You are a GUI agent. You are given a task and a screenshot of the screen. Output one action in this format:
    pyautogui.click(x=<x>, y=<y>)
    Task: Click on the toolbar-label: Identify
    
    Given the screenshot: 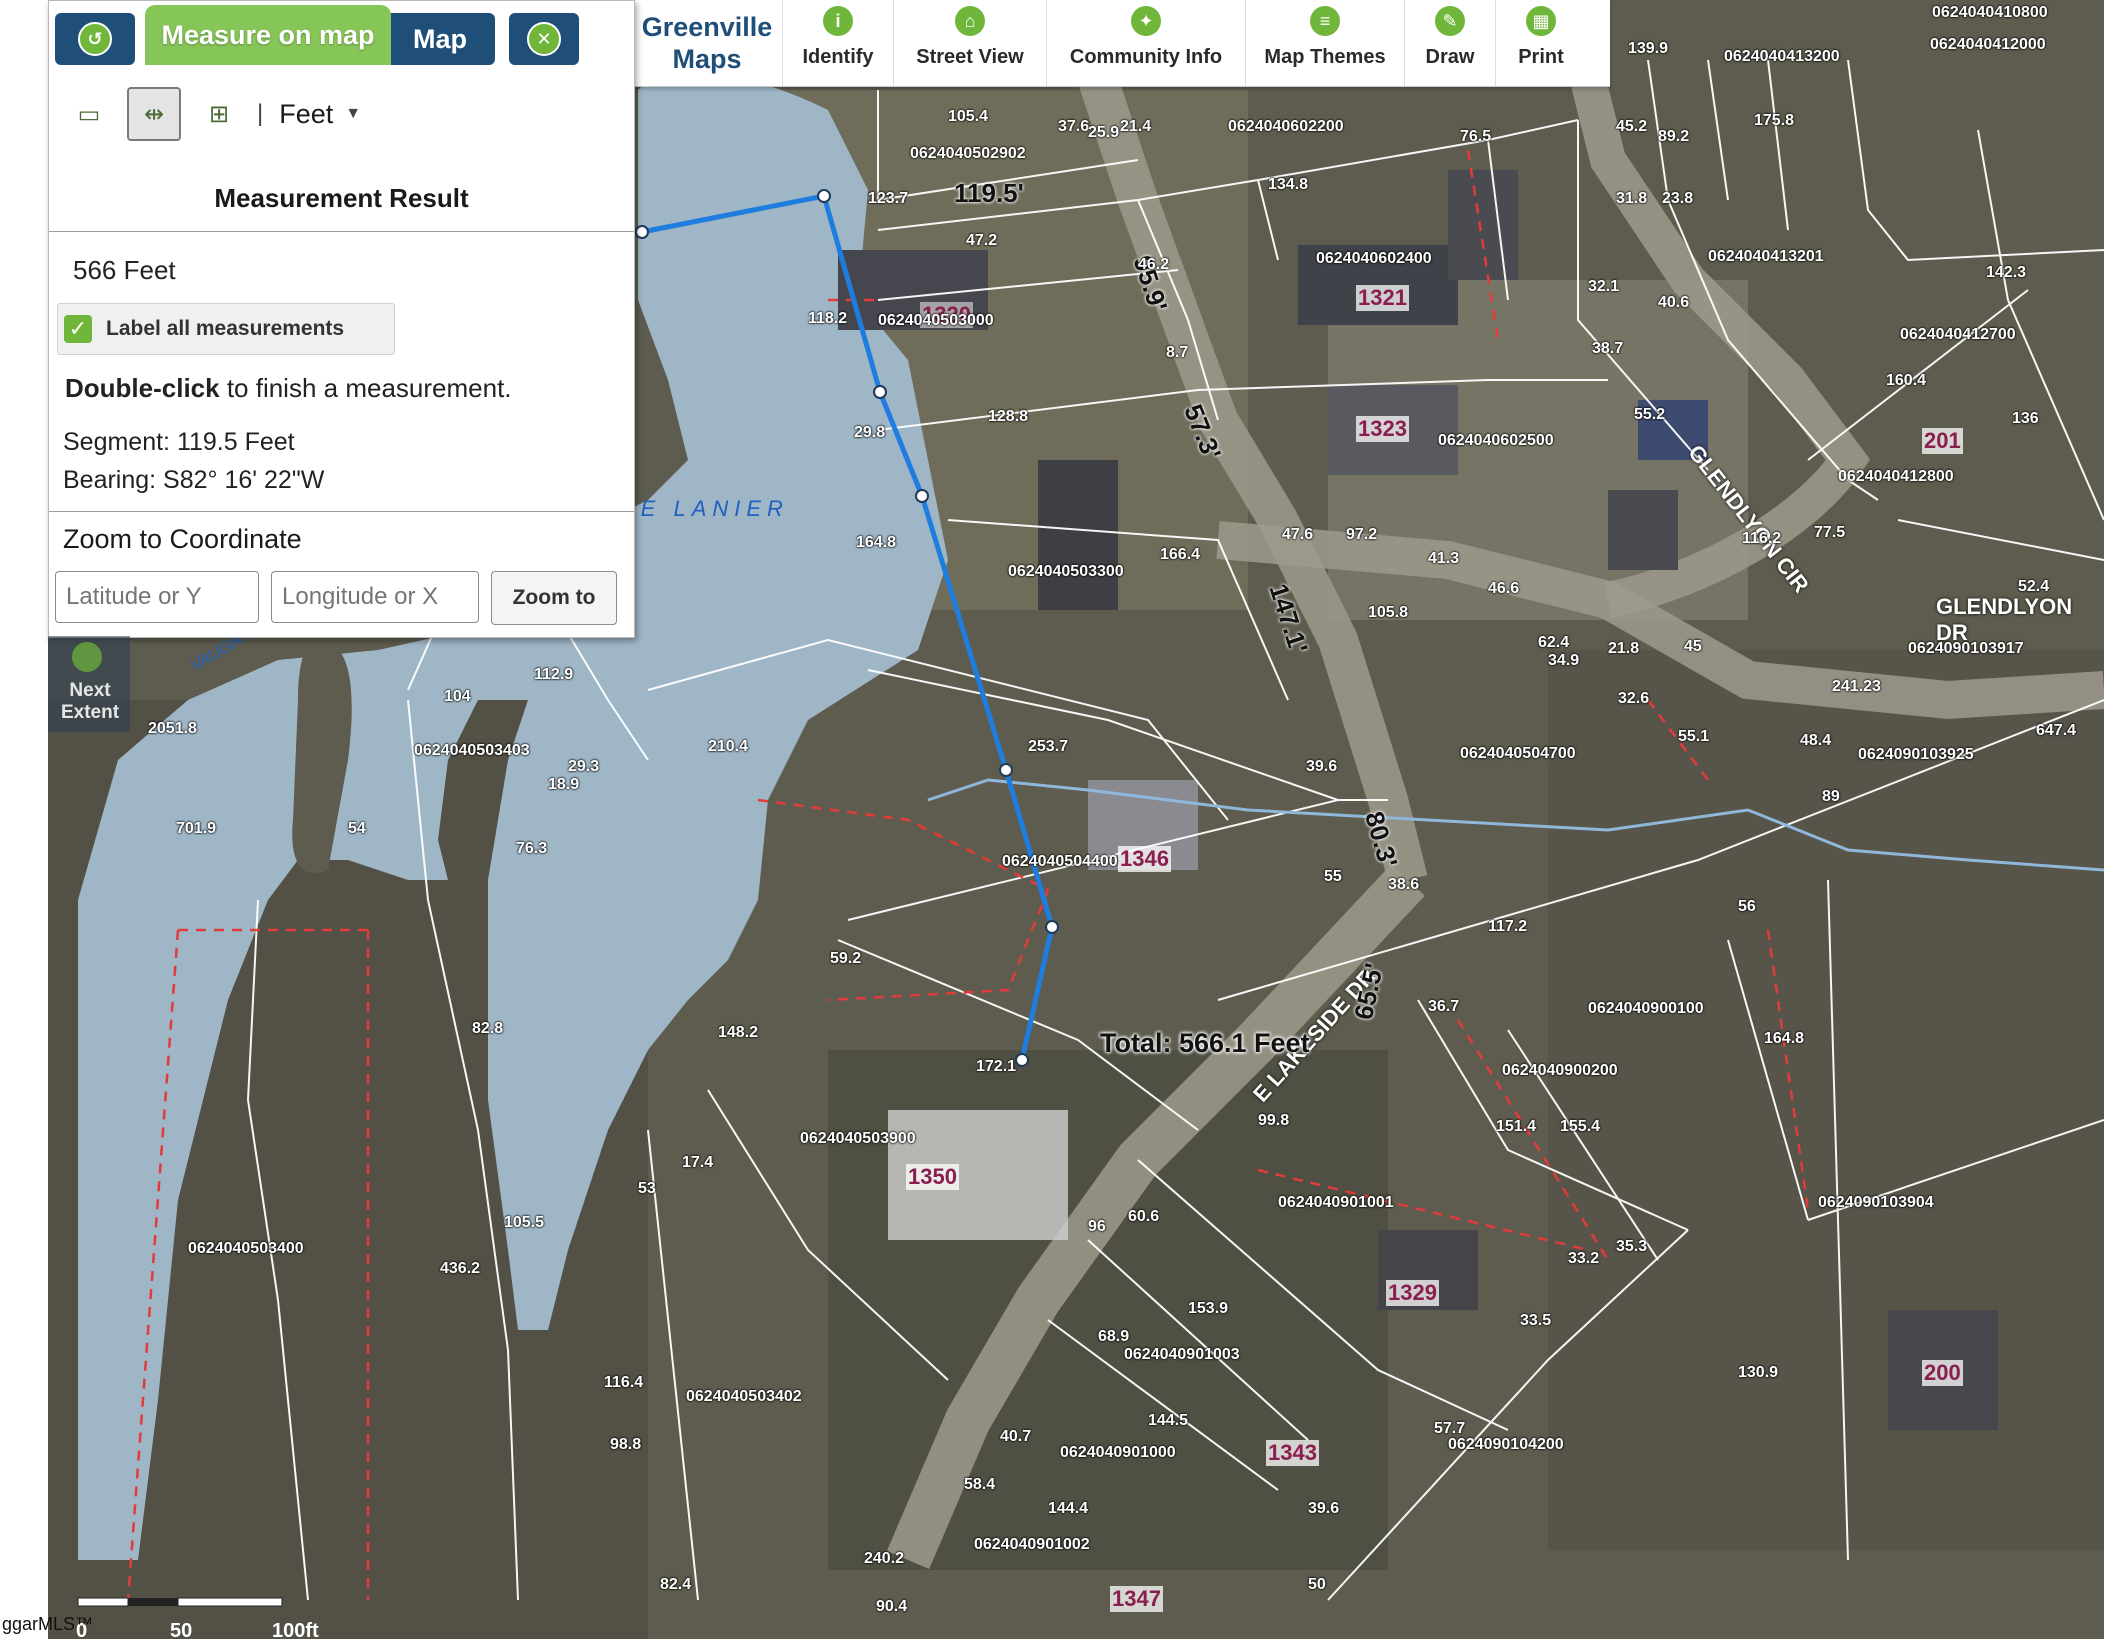 What is the action you would take?
    pyautogui.click(x=838, y=57)
    